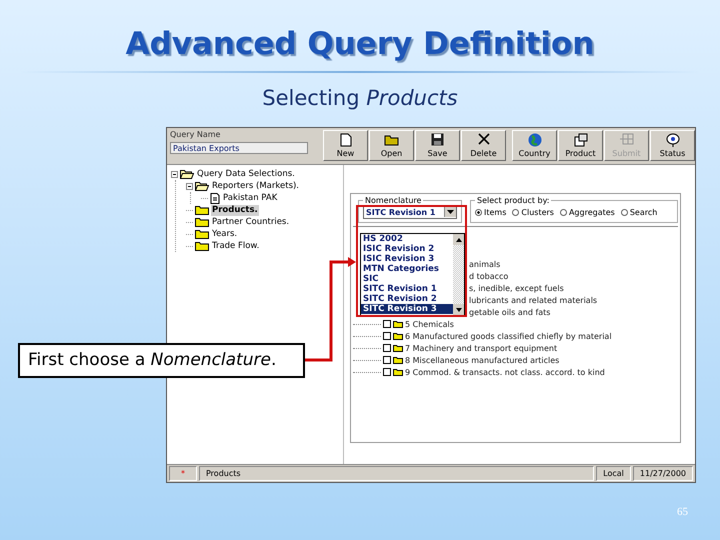  What do you see at coordinates (407, 269) in the screenshot?
I see `dropdown-option: MTN Categories` at bounding box center [407, 269].